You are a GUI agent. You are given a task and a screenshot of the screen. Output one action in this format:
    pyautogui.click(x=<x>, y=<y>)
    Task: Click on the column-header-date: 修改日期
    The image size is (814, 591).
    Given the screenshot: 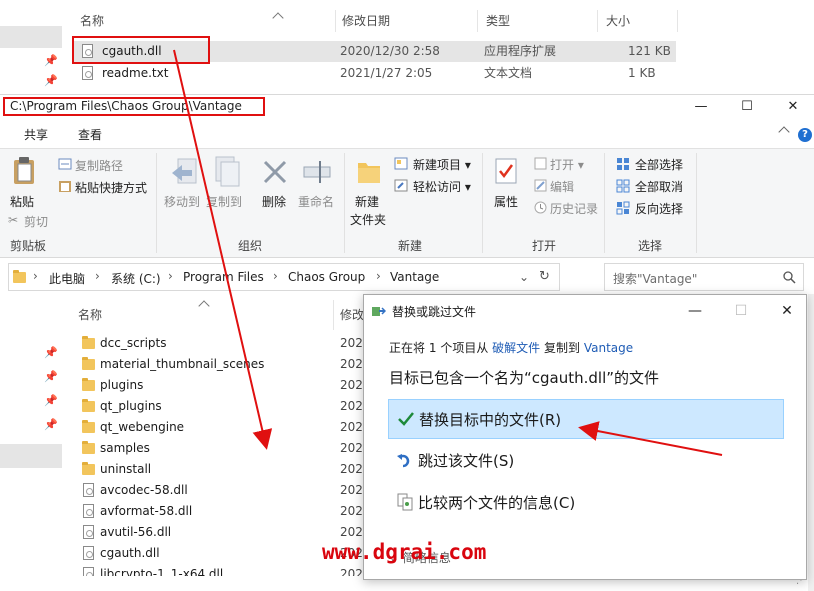 What is the action you would take?
    pyautogui.click(x=407, y=21)
    